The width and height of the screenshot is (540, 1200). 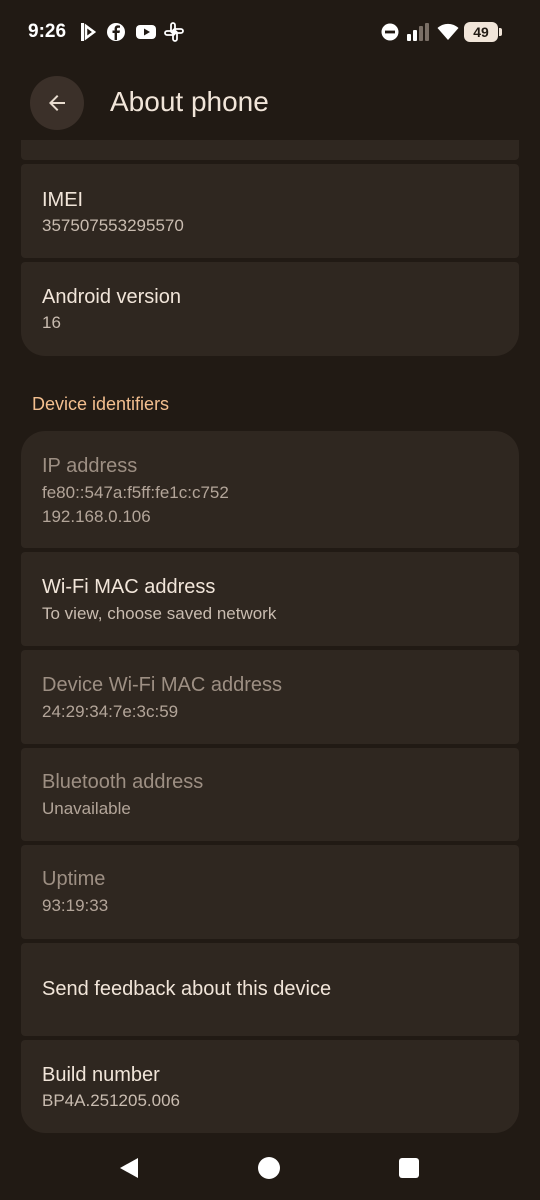 What do you see at coordinates (500, 32) in the screenshot?
I see `battery-tip` at bounding box center [500, 32].